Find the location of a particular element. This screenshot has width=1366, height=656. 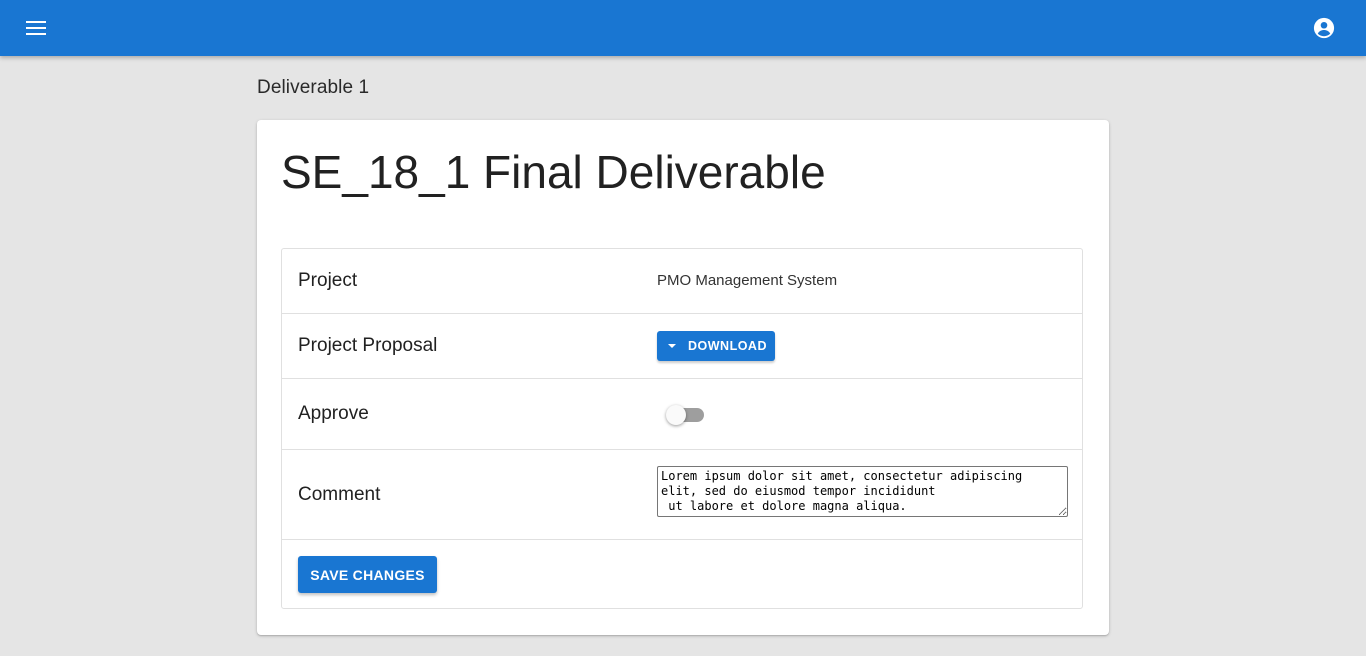

table-row-comment: Comment is located at coordinates (682, 495).